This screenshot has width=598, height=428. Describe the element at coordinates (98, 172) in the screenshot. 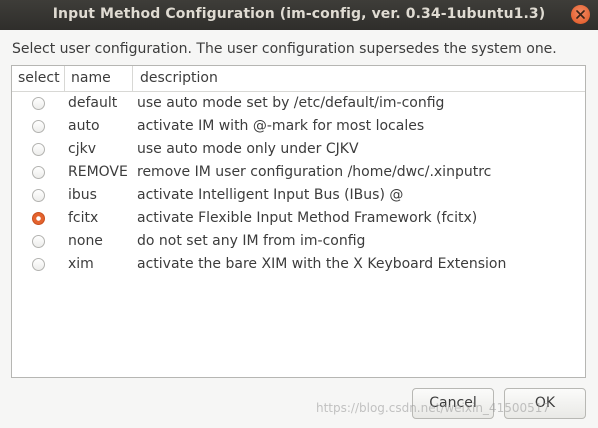

I see `row-name: REMOVE` at that location.